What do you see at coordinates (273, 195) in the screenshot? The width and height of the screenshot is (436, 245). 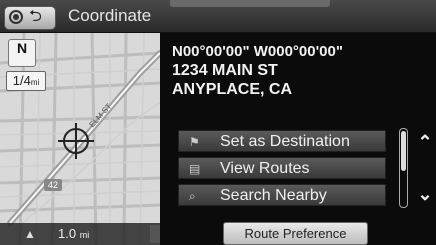 I see `option-label: Search Nearby` at bounding box center [273, 195].